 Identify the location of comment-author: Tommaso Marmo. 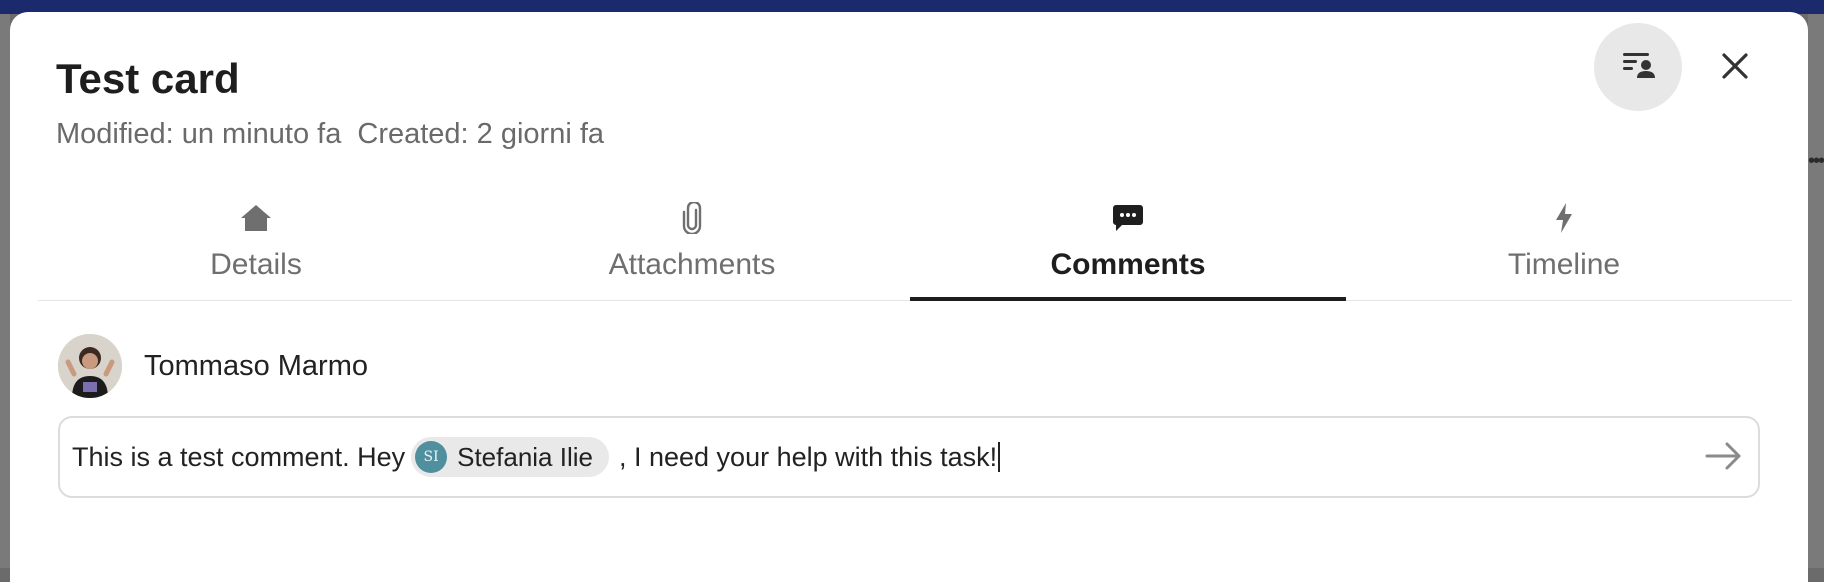
(213, 366).